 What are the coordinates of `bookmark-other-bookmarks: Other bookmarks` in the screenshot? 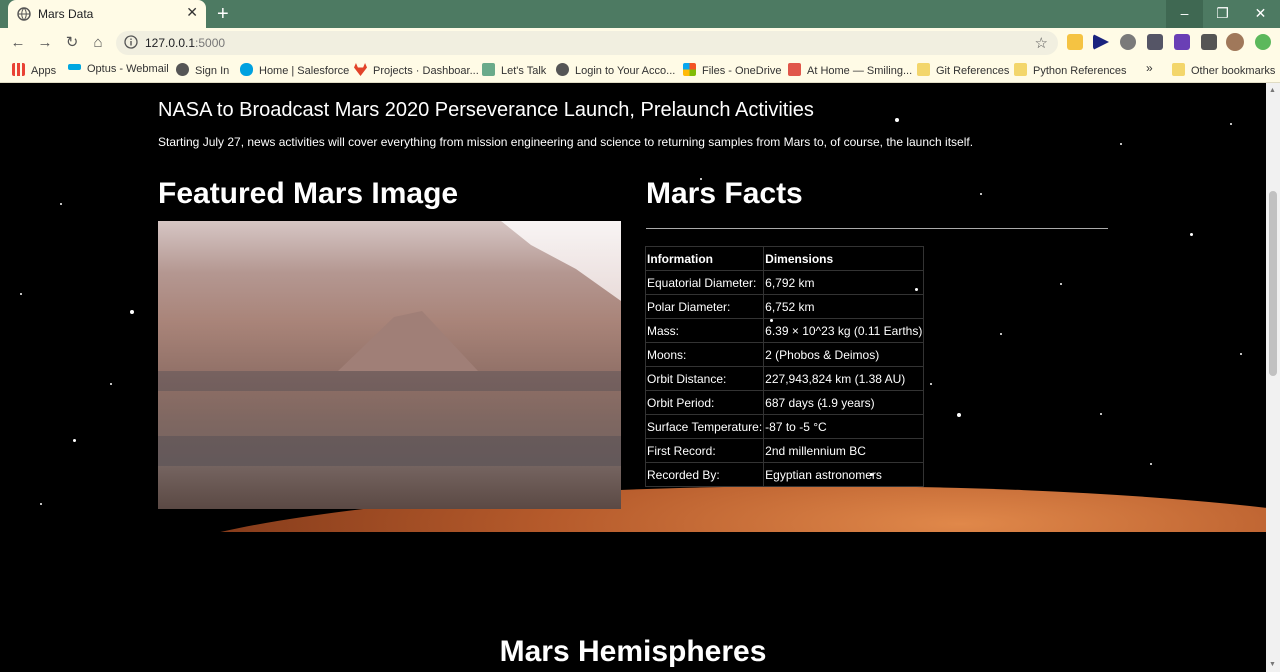 It's located at (1223, 70).